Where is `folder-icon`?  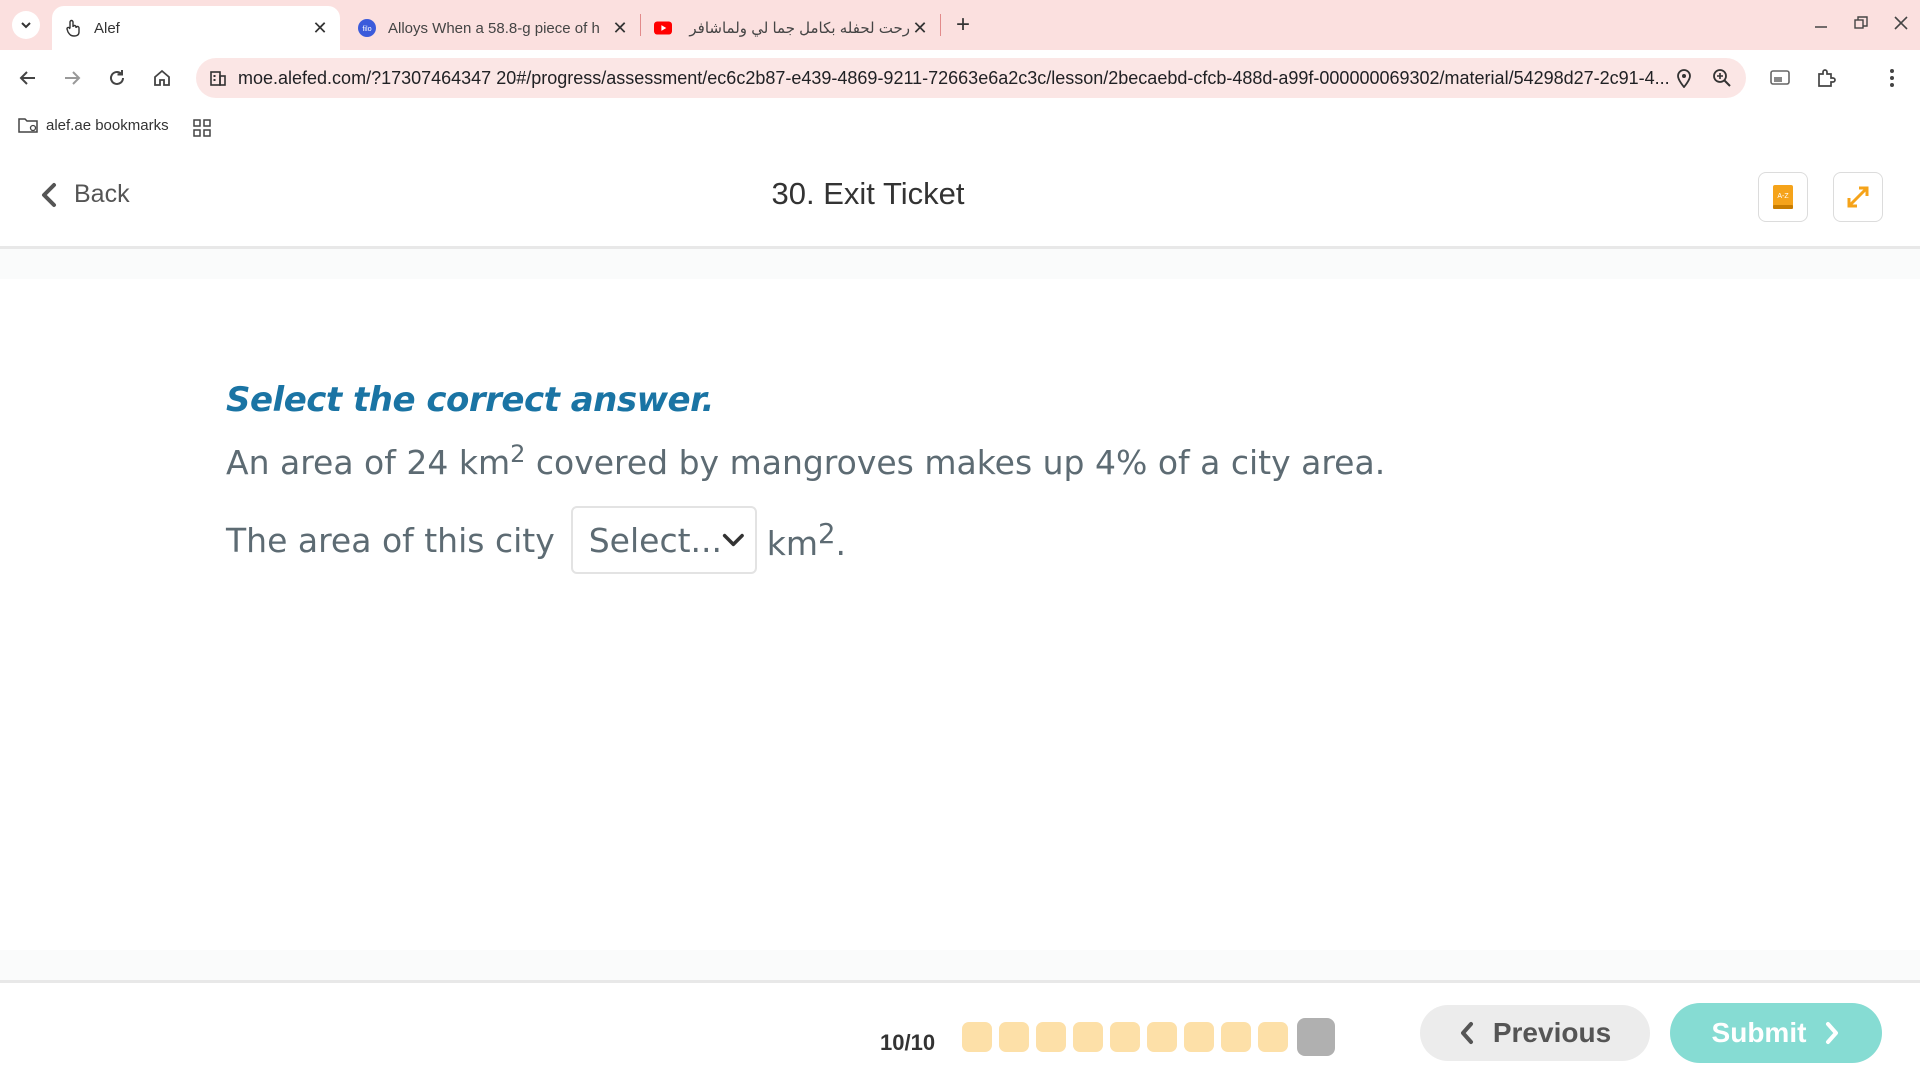 folder-icon is located at coordinates (28, 125).